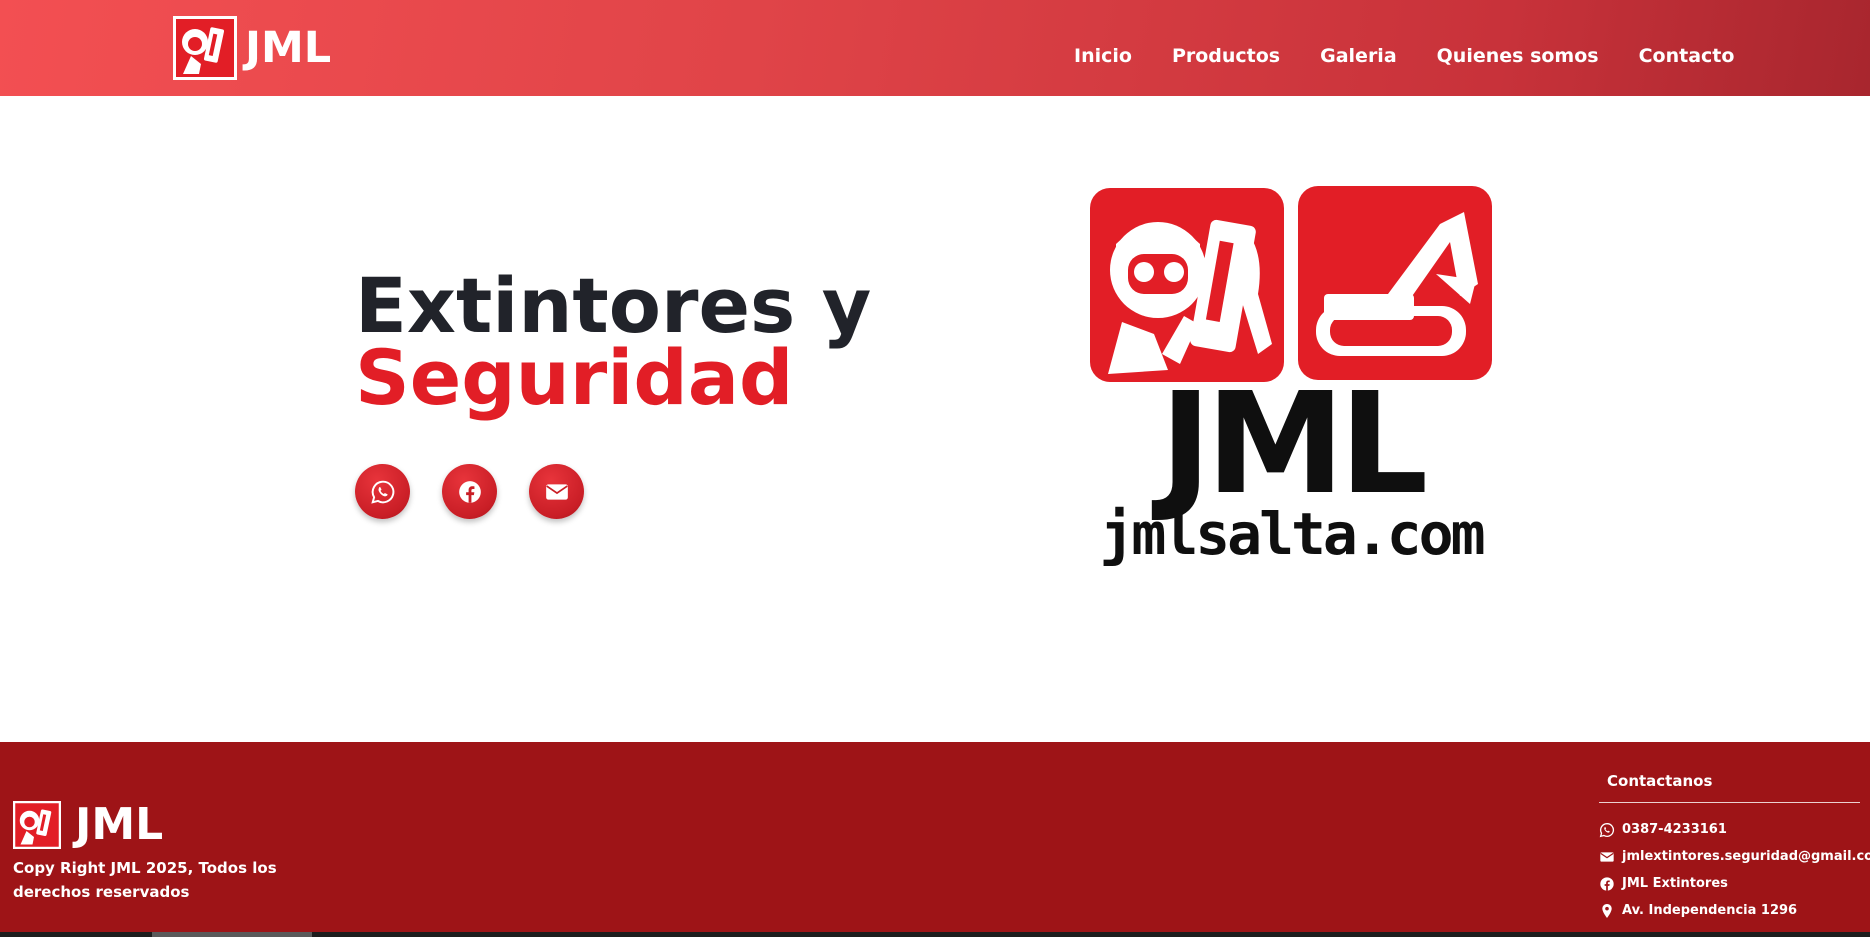  What do you see at coordinates (1729, 786) in the screenshot?
I see `contact-title: Contactanos` at bounding box center [1729, 786].